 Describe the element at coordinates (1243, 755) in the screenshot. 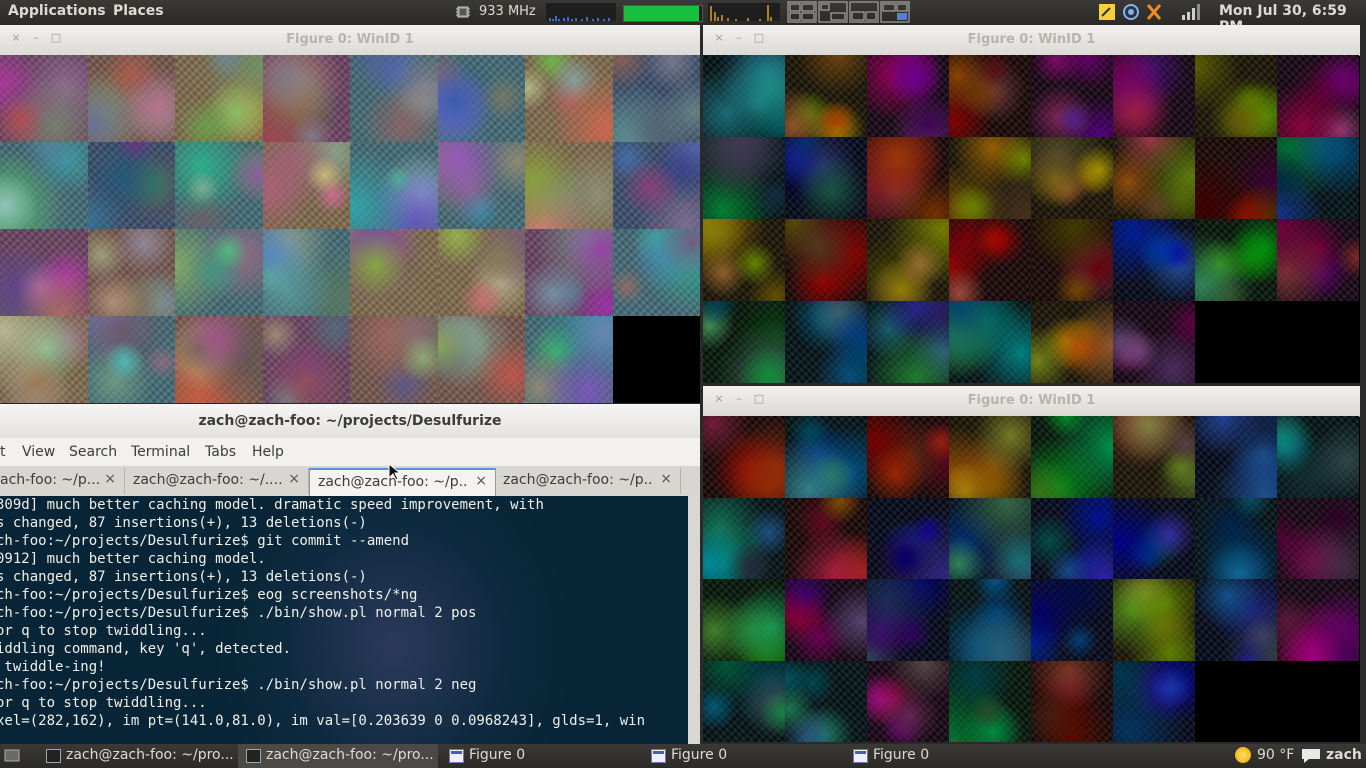

I see `weather-sun-icon` at that location.